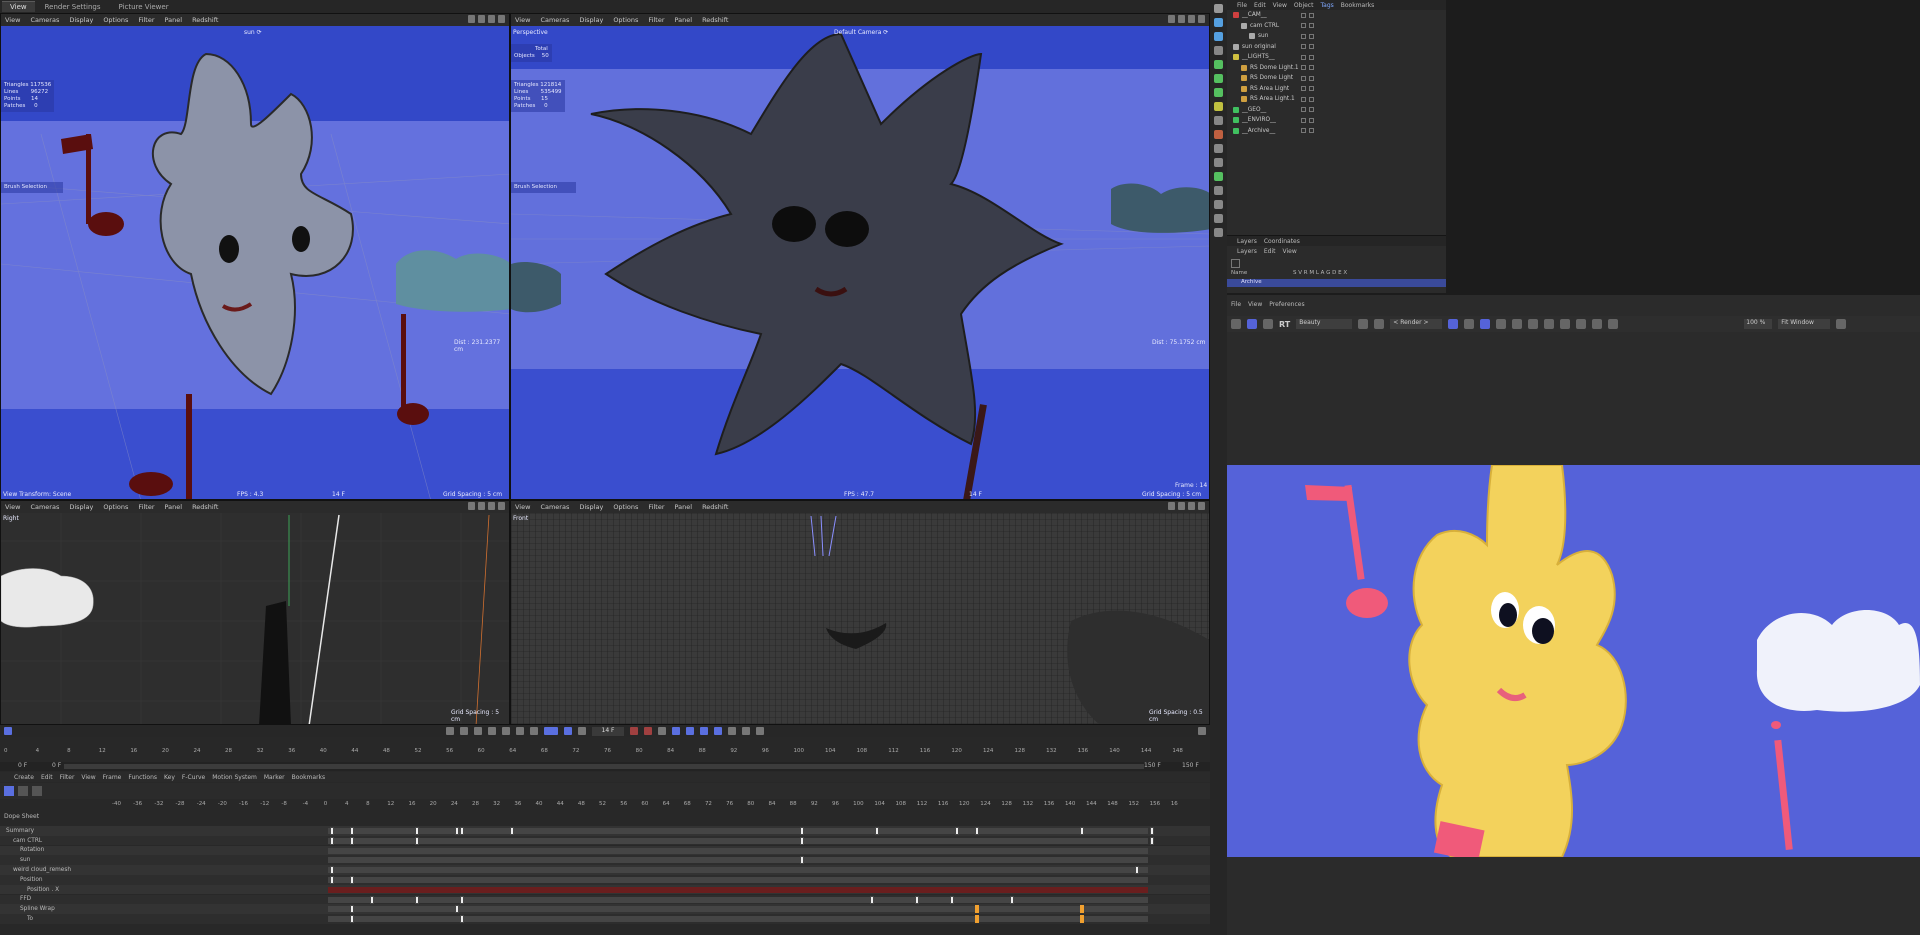 The image size is (1920, 935). Describe the element at coordinates (704, 731) in the screenshot. I see `rotate-key-icon` at that location.